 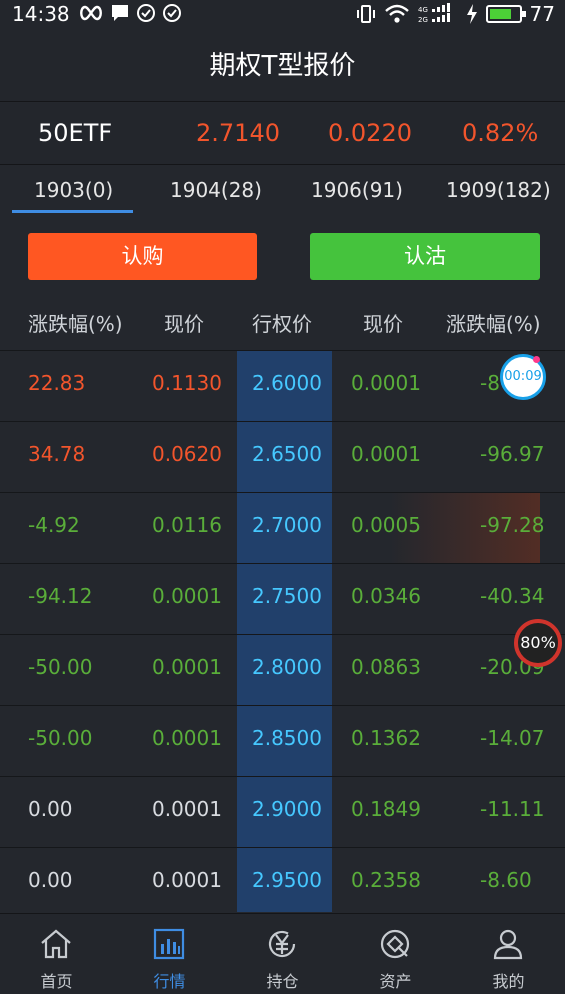 What do you see at coordinates (383, 324) in the screenshot?
I see `col-put-price: 现价` at bounding box center [383, 324].